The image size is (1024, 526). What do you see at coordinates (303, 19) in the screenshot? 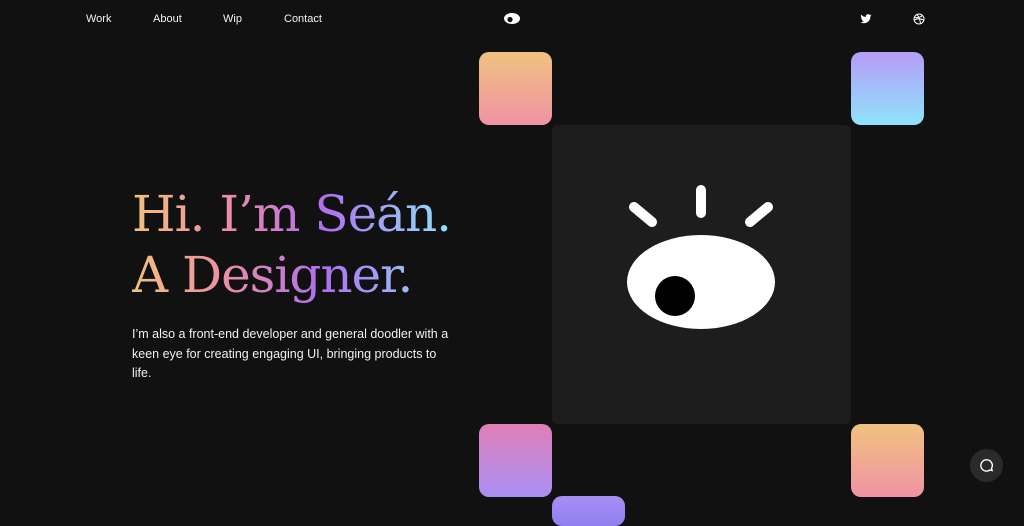
I see `nav-contact: Contact` at bounding box center [303, 19].